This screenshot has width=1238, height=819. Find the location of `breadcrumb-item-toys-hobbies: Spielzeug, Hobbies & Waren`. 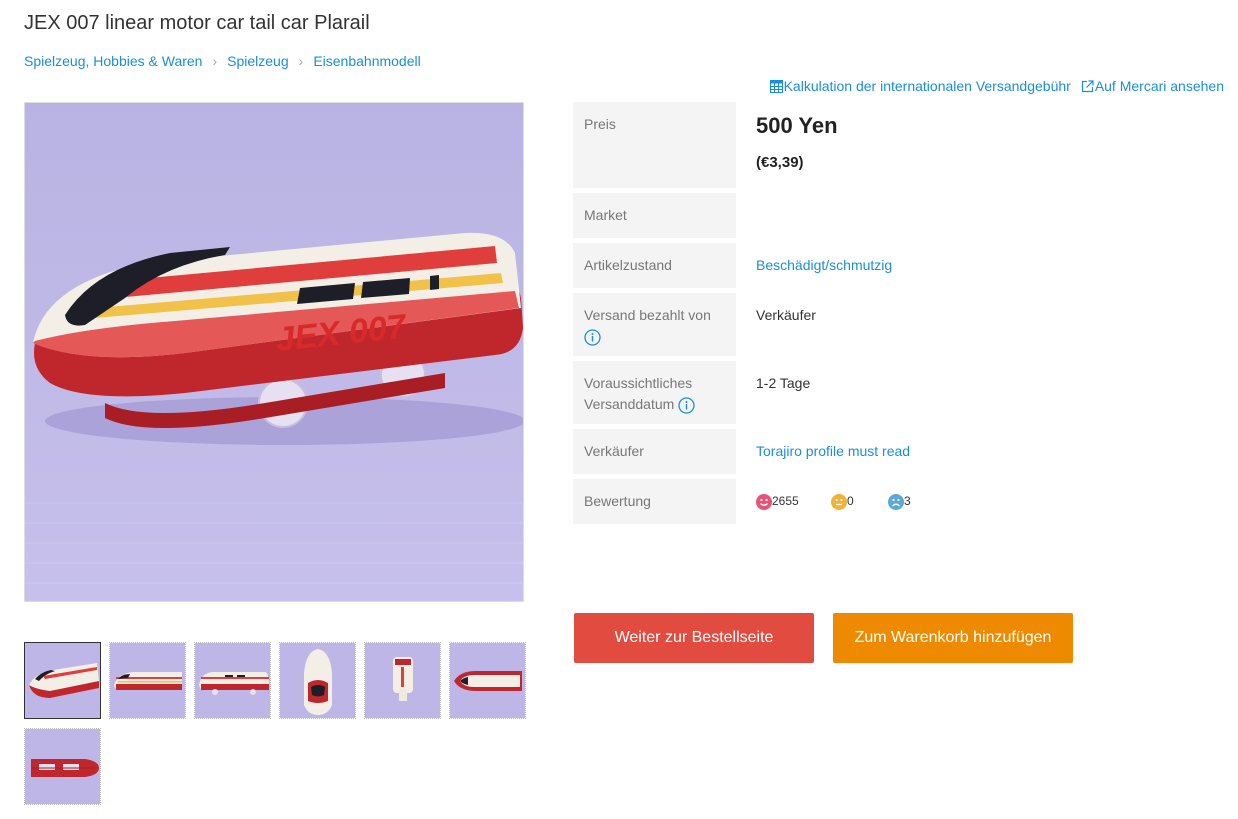

breadcrumb-item-toys-hobbies: Spielzeug, Hobbies & Waren is located at coordinates (113, 61).